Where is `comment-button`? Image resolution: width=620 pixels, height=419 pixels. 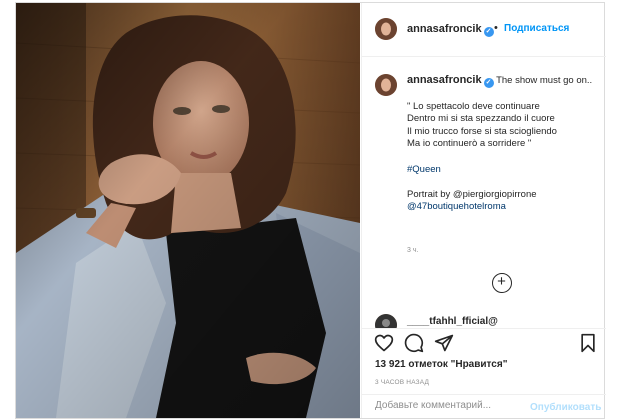 comment-button is located at coordinates (414, 343).